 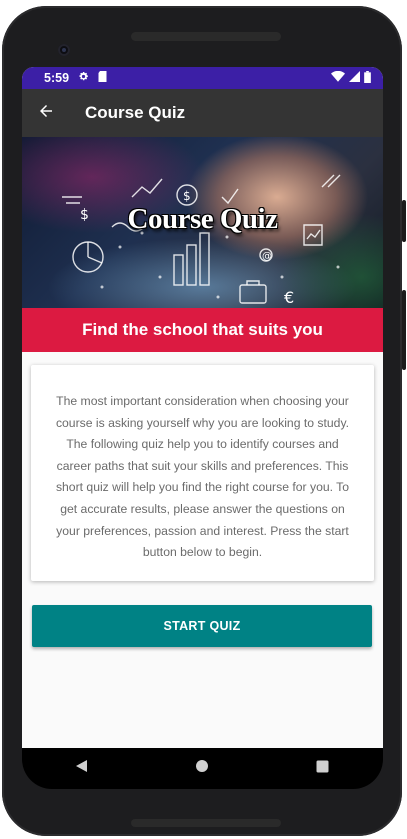 I want to click on power-button, so click(x=404, y=221).